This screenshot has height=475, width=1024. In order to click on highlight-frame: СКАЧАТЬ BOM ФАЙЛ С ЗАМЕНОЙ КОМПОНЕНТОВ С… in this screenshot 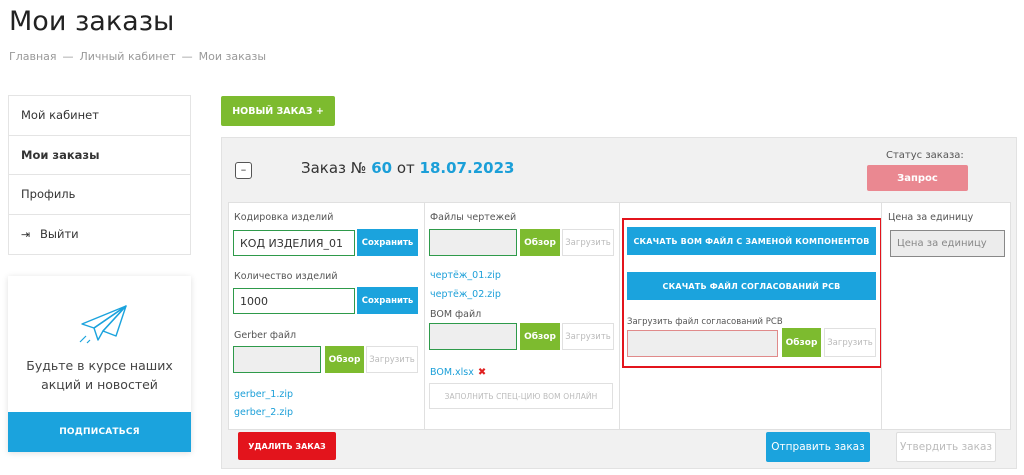, I will do `click(752, 293)`.